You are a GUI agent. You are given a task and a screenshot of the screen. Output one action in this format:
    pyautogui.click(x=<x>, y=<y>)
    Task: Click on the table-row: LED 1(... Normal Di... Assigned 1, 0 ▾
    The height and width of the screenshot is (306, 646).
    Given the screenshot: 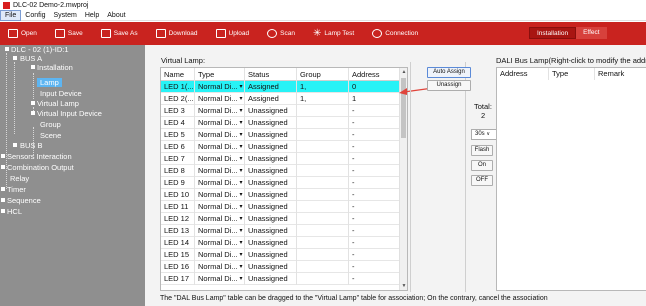 What is the action you would take?
    pyautogui.click(x=281, y=87)
    